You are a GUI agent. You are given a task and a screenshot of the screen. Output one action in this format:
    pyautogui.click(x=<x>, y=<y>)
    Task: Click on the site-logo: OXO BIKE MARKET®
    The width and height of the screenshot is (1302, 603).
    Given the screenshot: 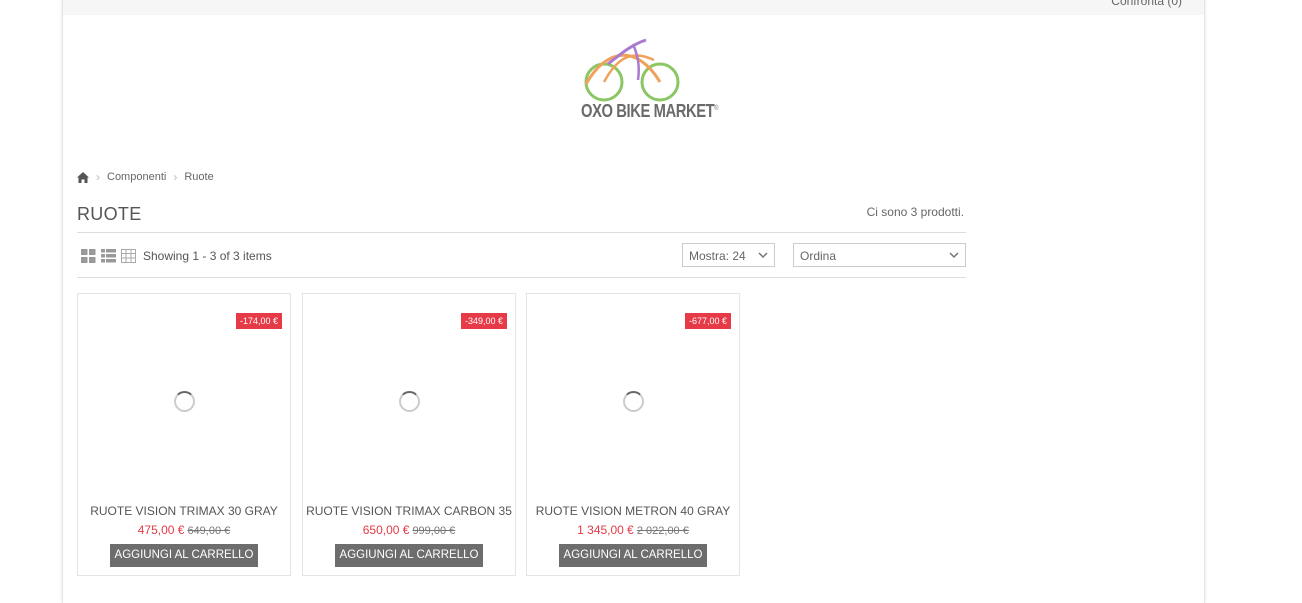 What is the action you would take?
    pyautogui.click(x=648, y=82)
    